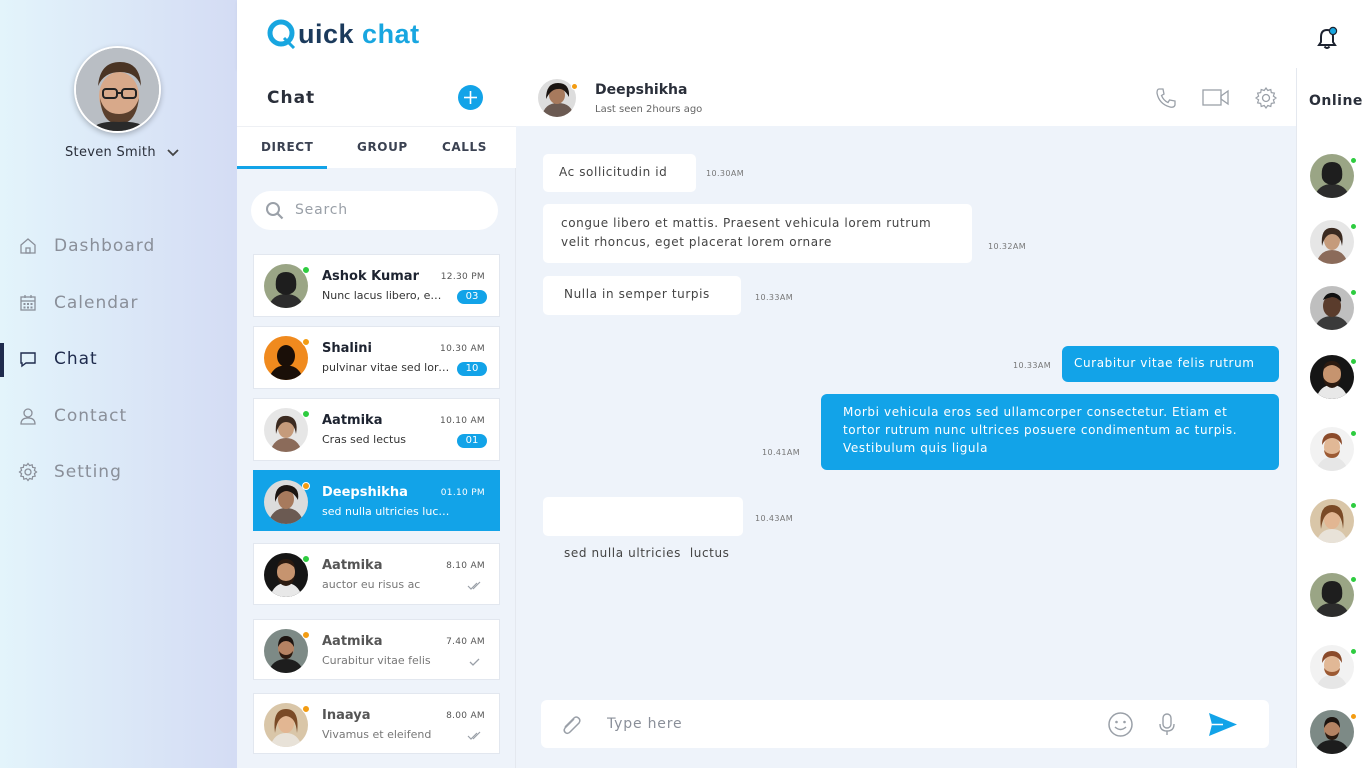  Describe the element at coordinates (118, 359) in the screenshot. I see `nav-chat: Chat` at that location.